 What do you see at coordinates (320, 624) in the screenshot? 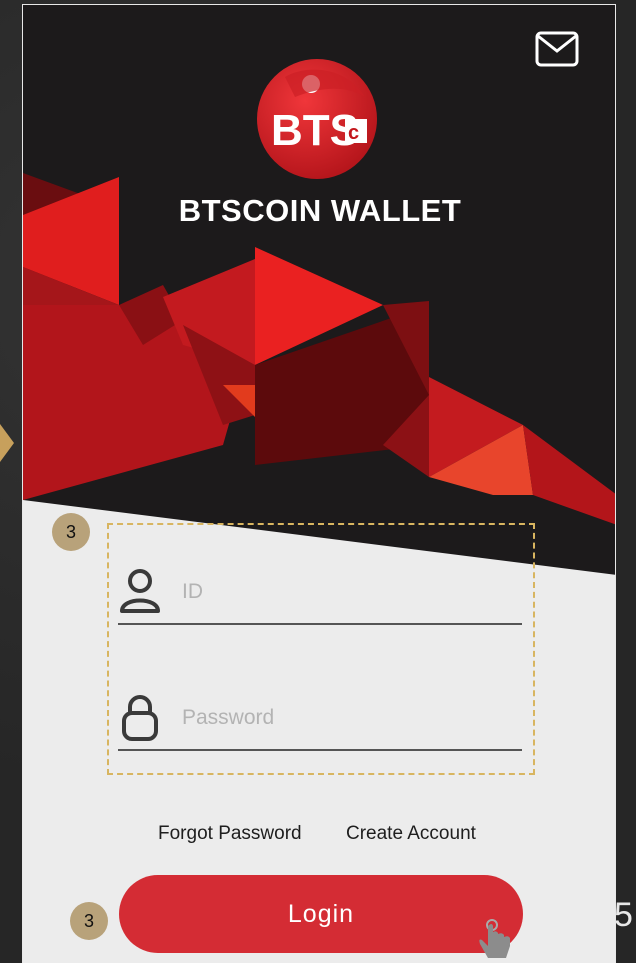
I see `id-underline` at bounding box center [320, 624].